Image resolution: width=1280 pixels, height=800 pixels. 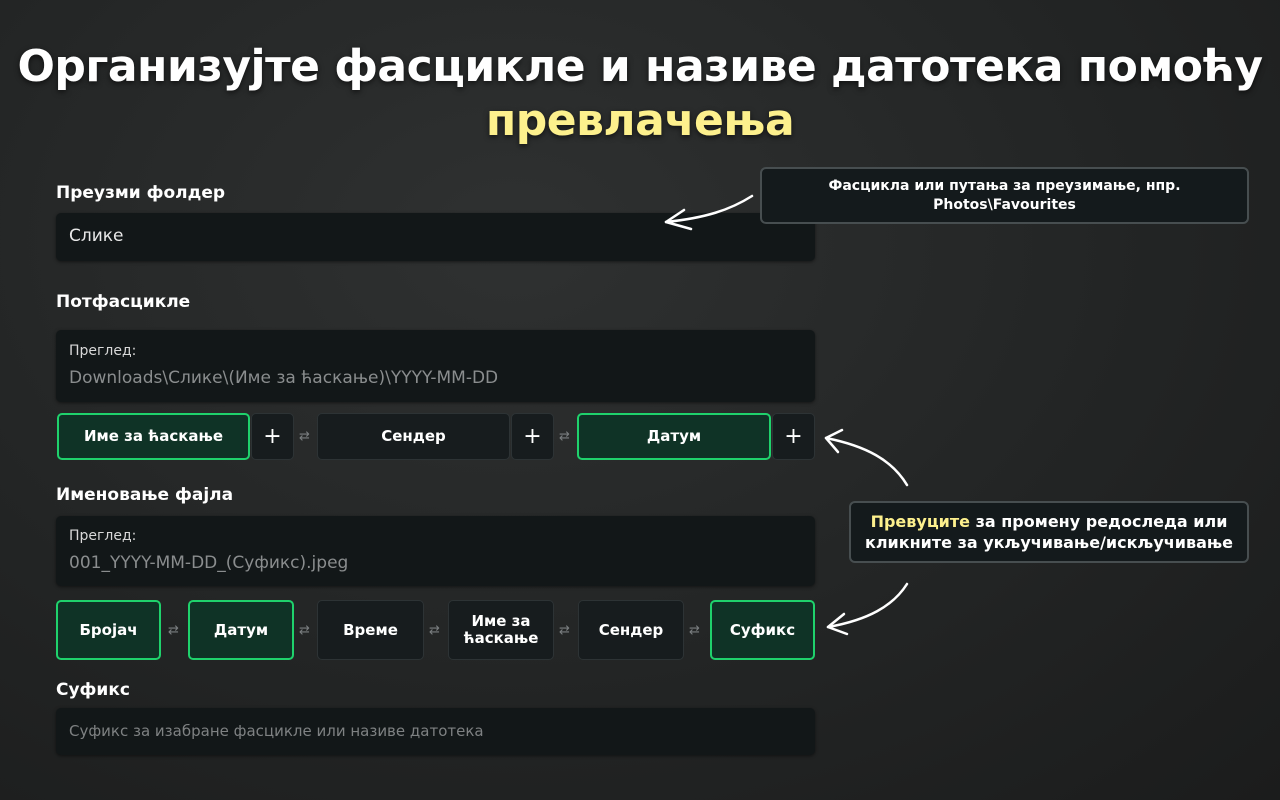 I want to click on callout-arrows, so click(x=786, y=415).